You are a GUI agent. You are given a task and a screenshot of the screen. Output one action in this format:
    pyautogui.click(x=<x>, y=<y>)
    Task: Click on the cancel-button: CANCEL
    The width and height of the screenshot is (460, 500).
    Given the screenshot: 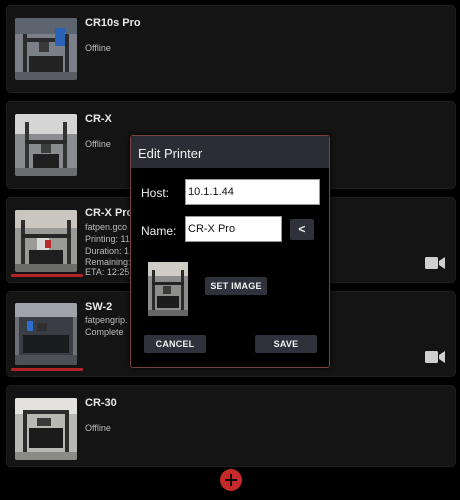 What is the action you would take?
    pyautogui.click(x=175, y=344)
    